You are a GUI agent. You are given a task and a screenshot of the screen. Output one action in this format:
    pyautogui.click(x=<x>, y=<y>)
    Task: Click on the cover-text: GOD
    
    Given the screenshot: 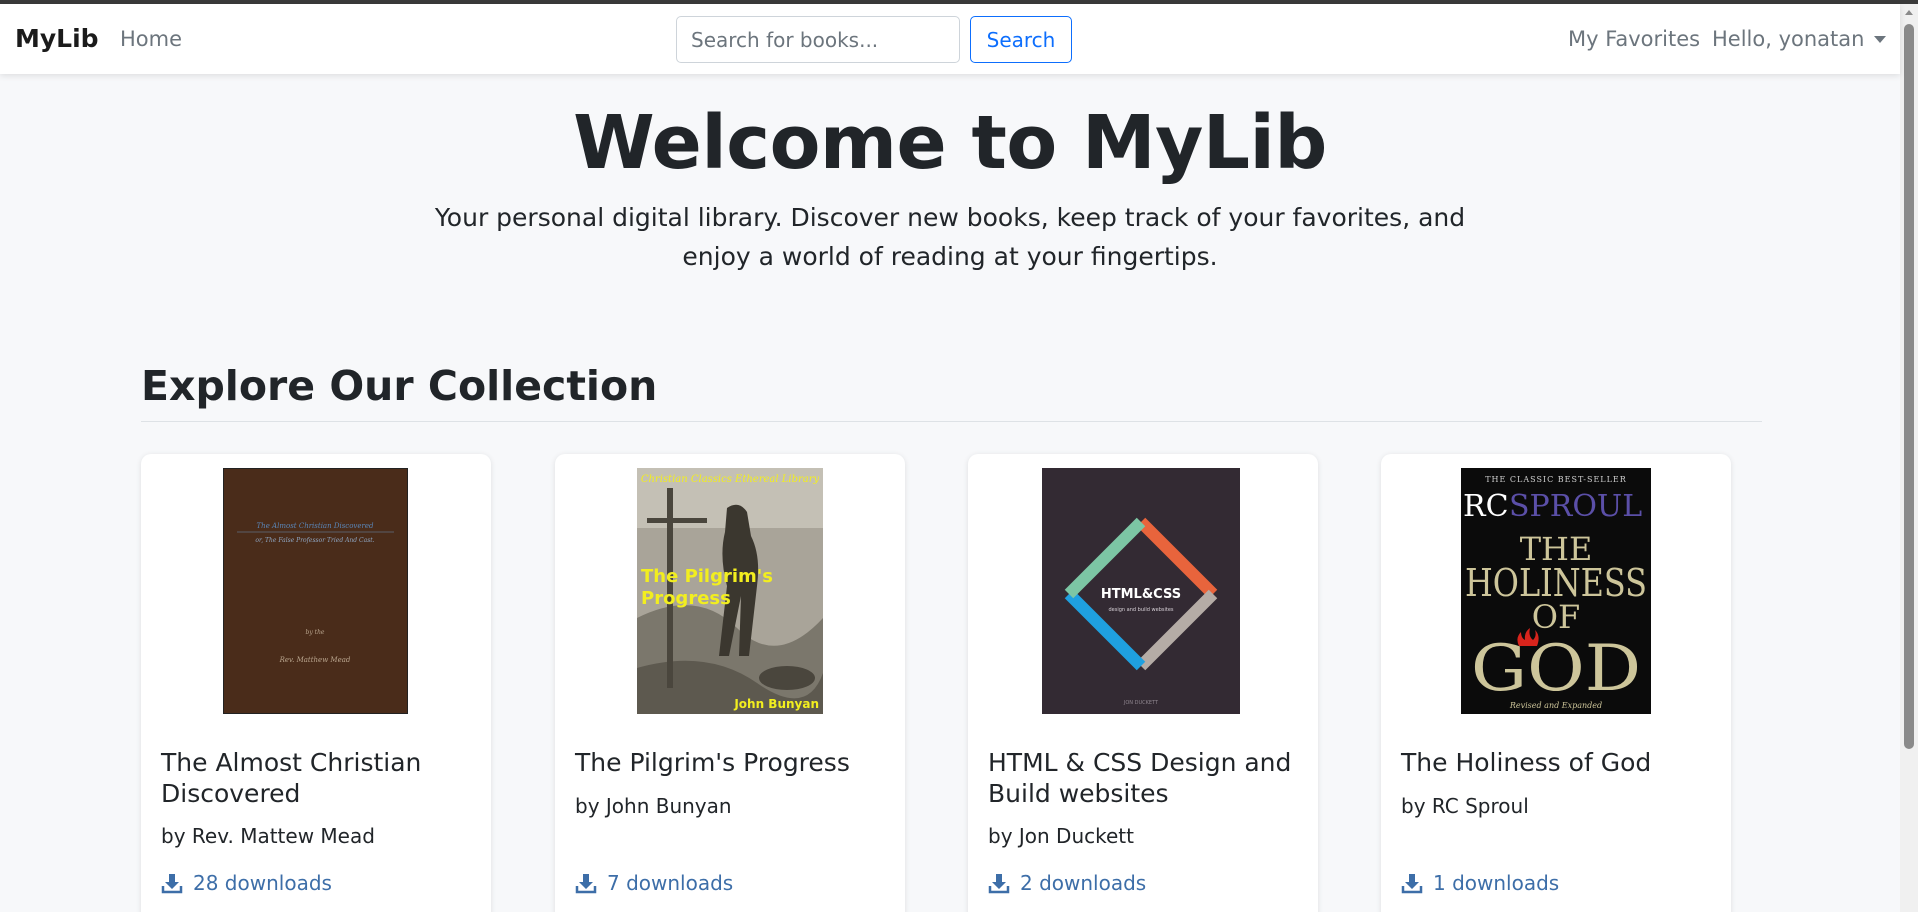 What is the action you would take?
    pyautogui.click(x=1556, y=669)
    